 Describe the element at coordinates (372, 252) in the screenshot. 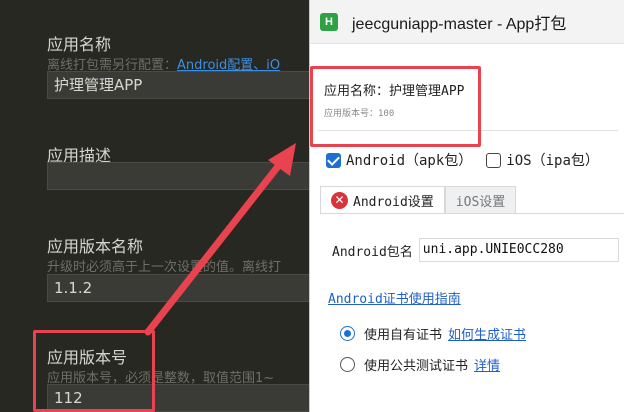

I see `package-name-label: Android包名` at that location.